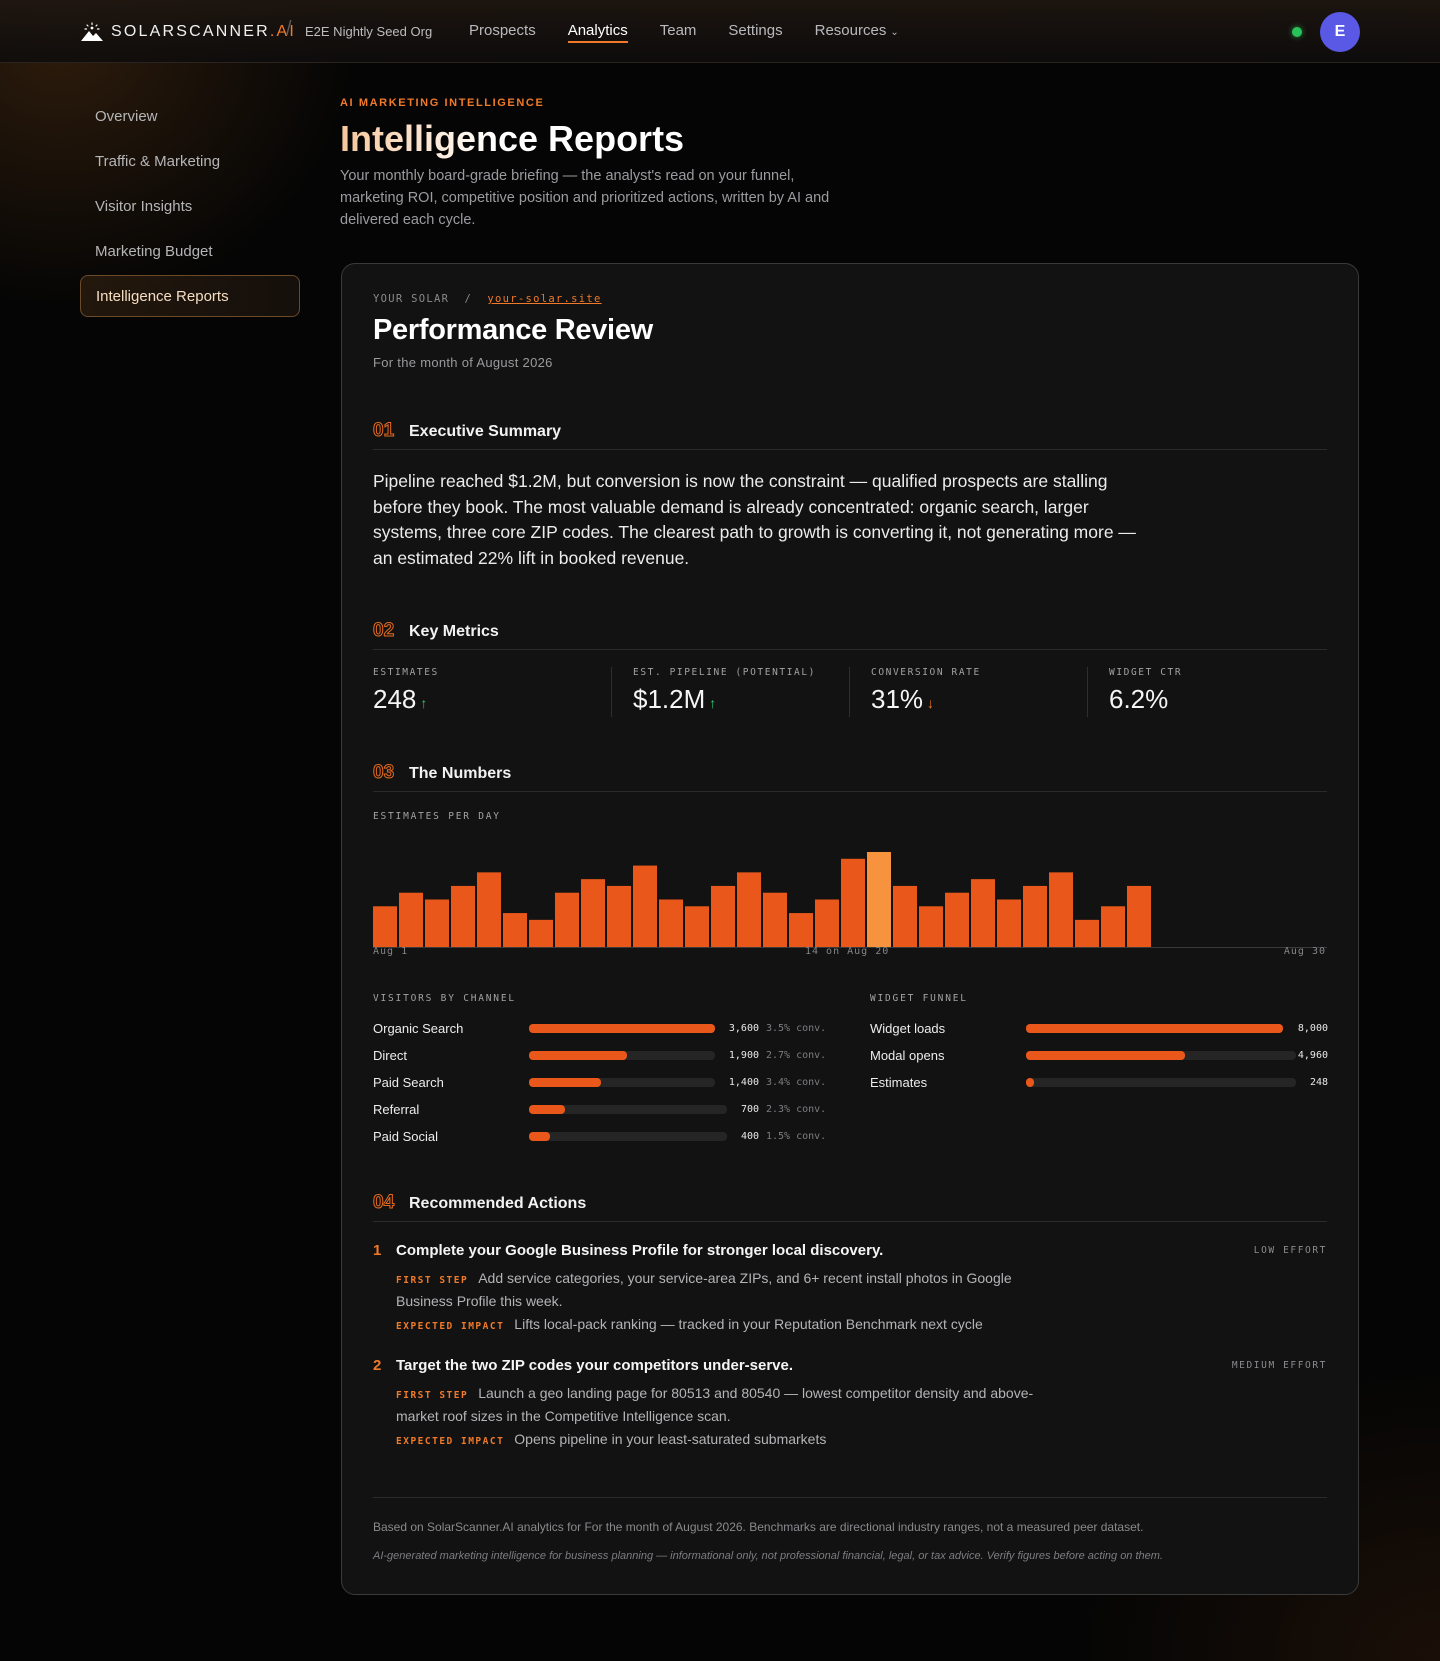  I want to click on funnel-row-value: 8,000, so click(1312, 1028).